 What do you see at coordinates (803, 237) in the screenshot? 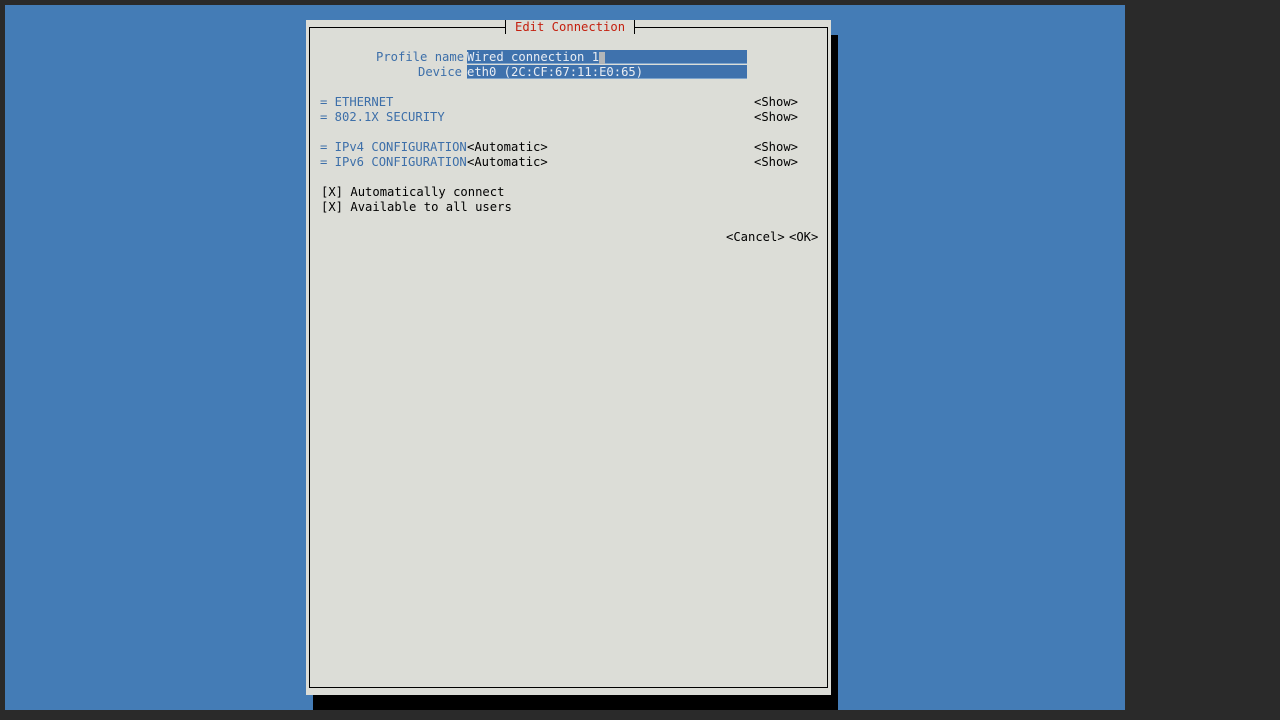
I see `ok-button: <OK>` at bounding box center [803, 237].